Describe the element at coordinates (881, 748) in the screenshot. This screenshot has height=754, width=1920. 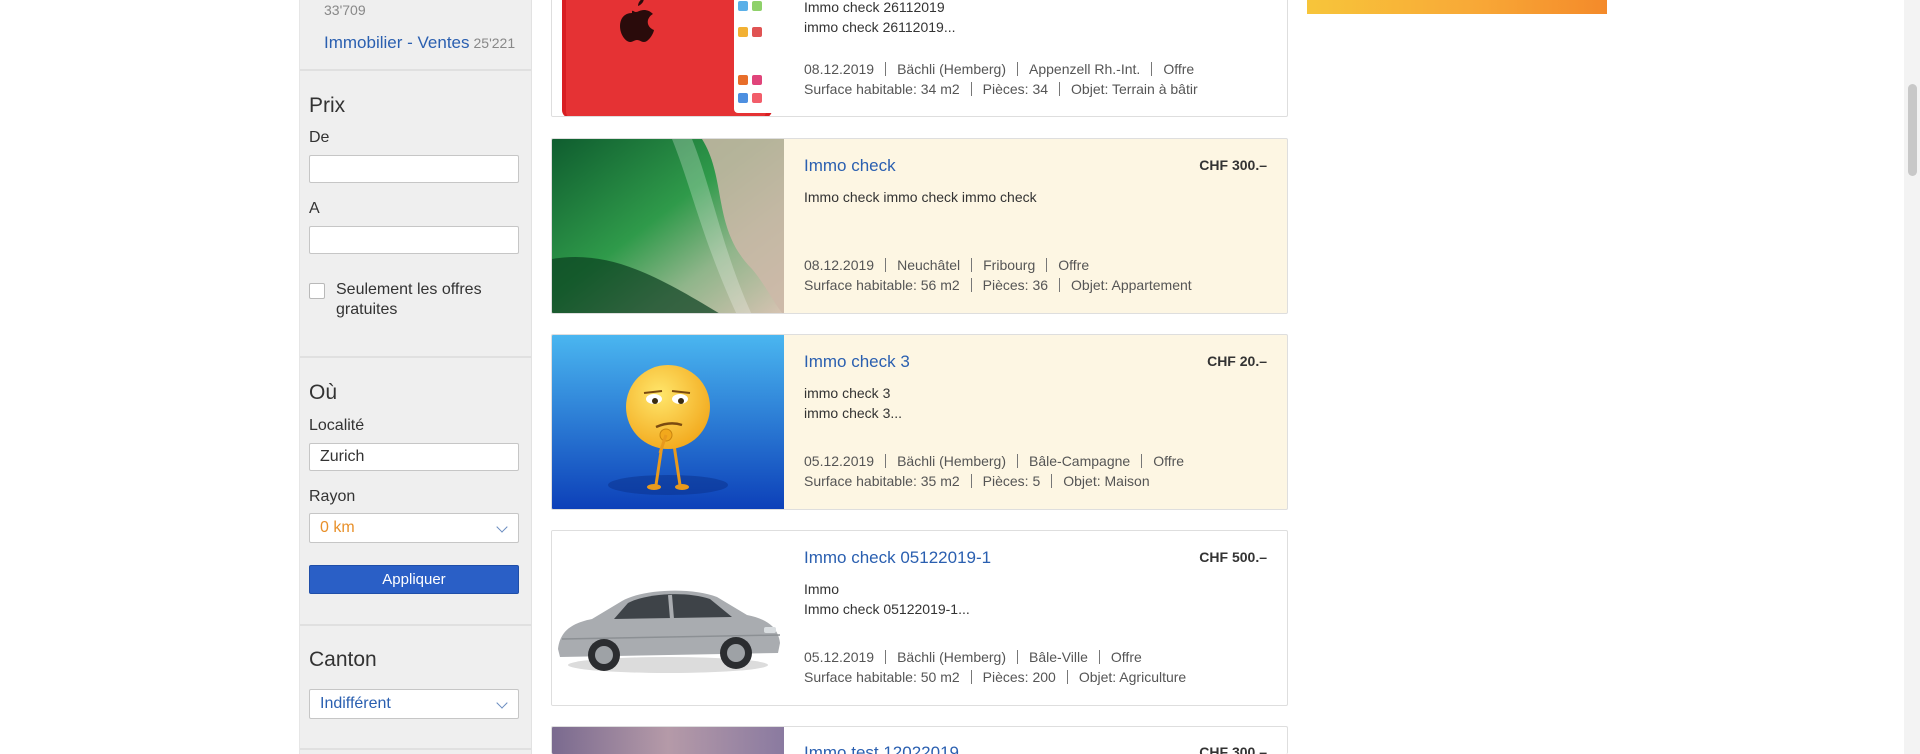
I see `listing-title-link: Immo test 12022019` at that location.